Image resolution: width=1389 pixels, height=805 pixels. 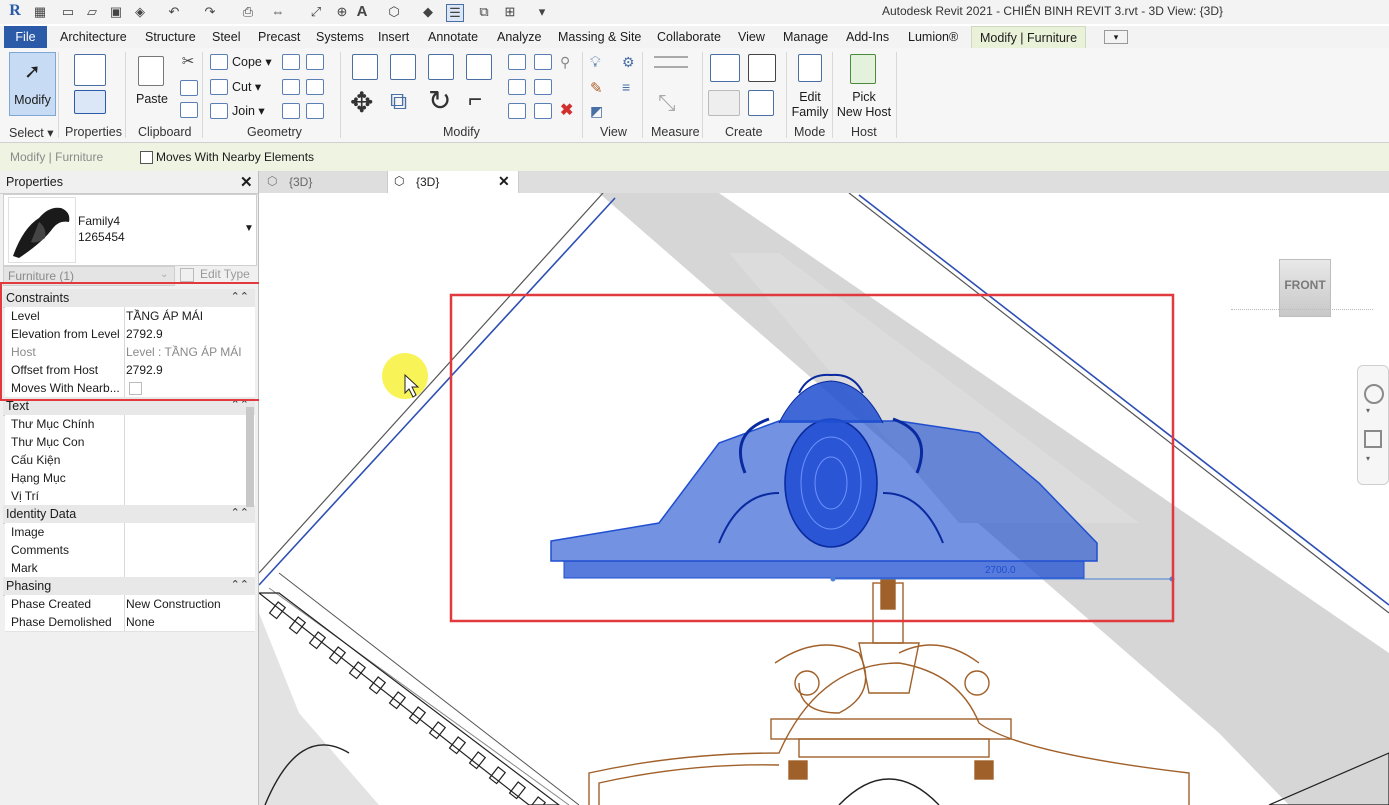 What do you see at coordinates (394, 12) in the screenshot?
I see `3d-view-icon: ⬡` at bounding box center [394, 12].